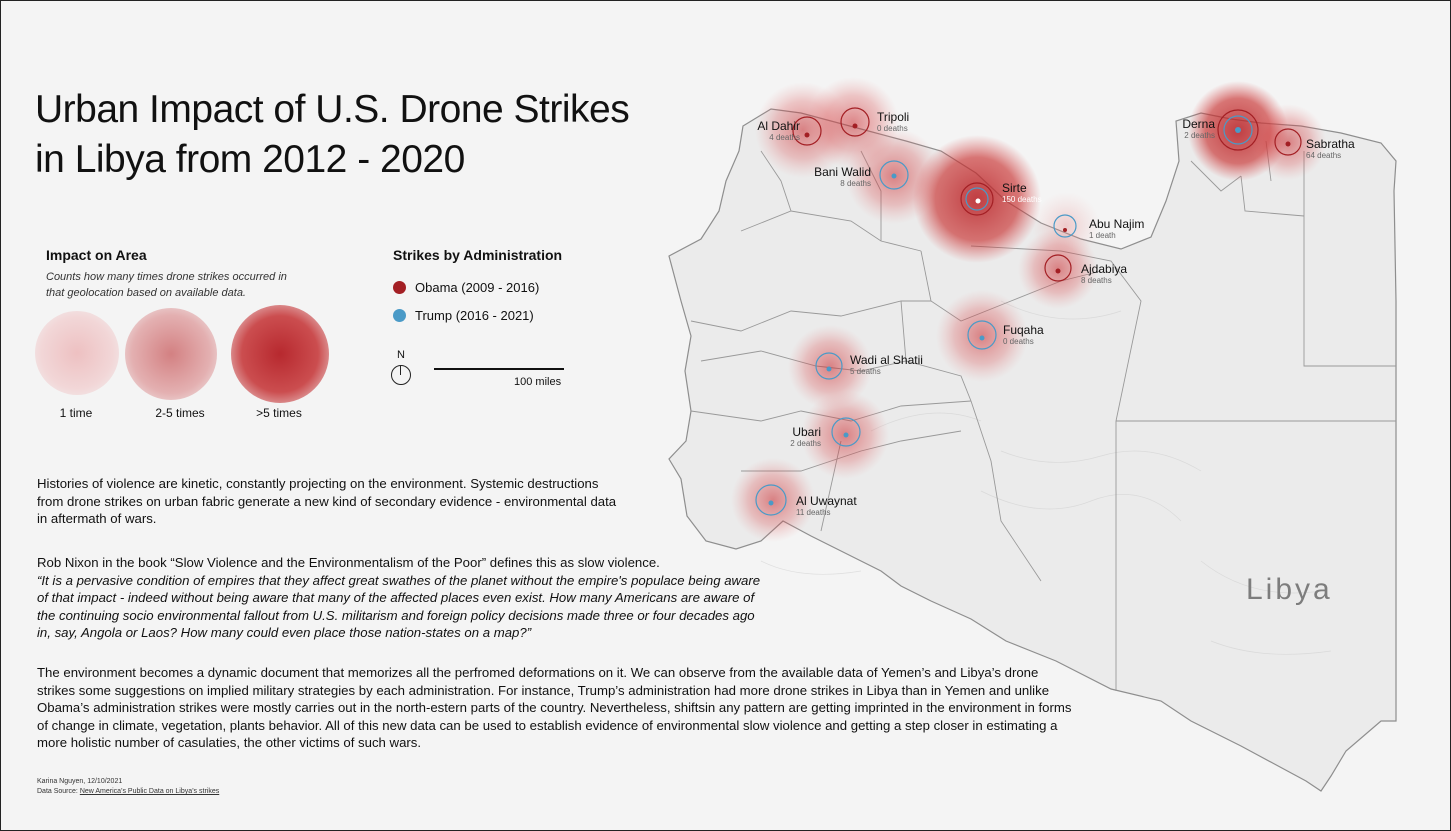  I want to click on city-label-fuqaha: Fuqaha 0 deaths, so click(1023, 334).